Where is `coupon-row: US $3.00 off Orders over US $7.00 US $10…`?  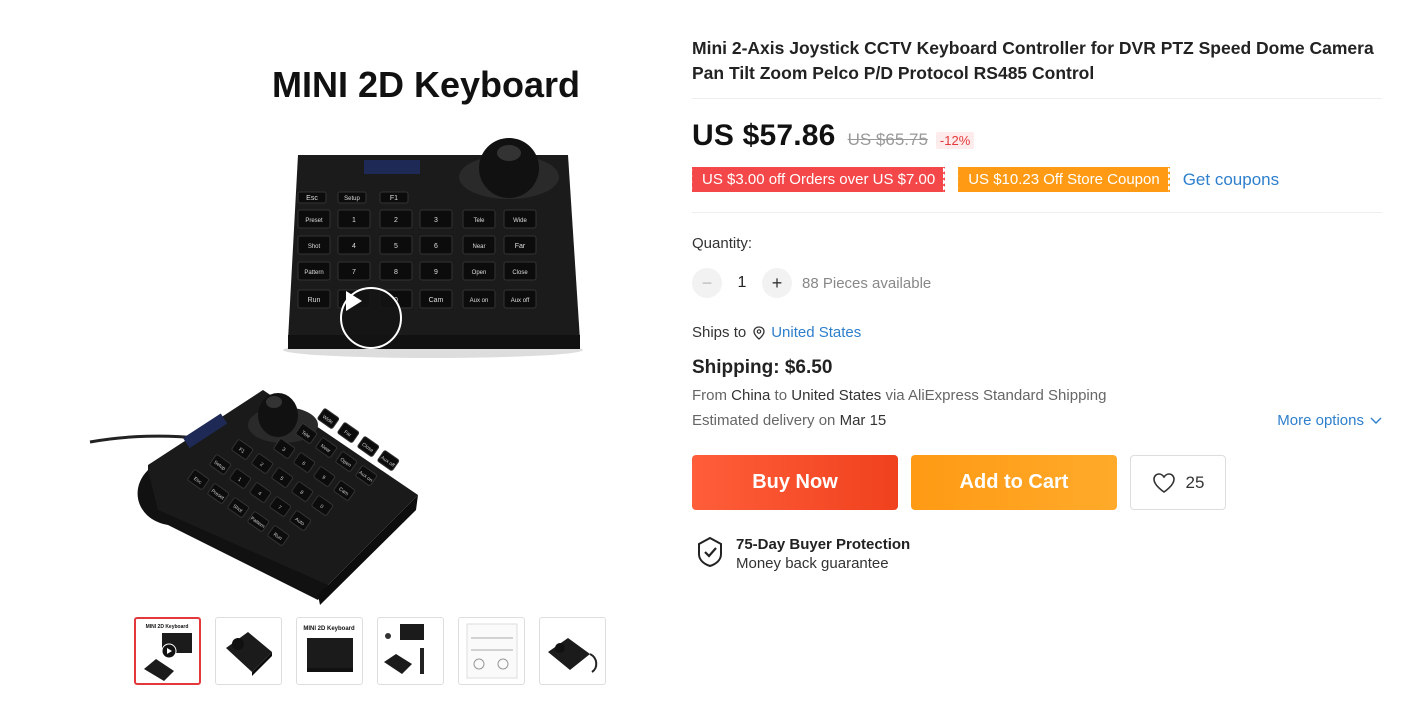
coupon-row: US $3.00 off Orders over US $7.00 US $10… is located at coordinates (1035, 190).